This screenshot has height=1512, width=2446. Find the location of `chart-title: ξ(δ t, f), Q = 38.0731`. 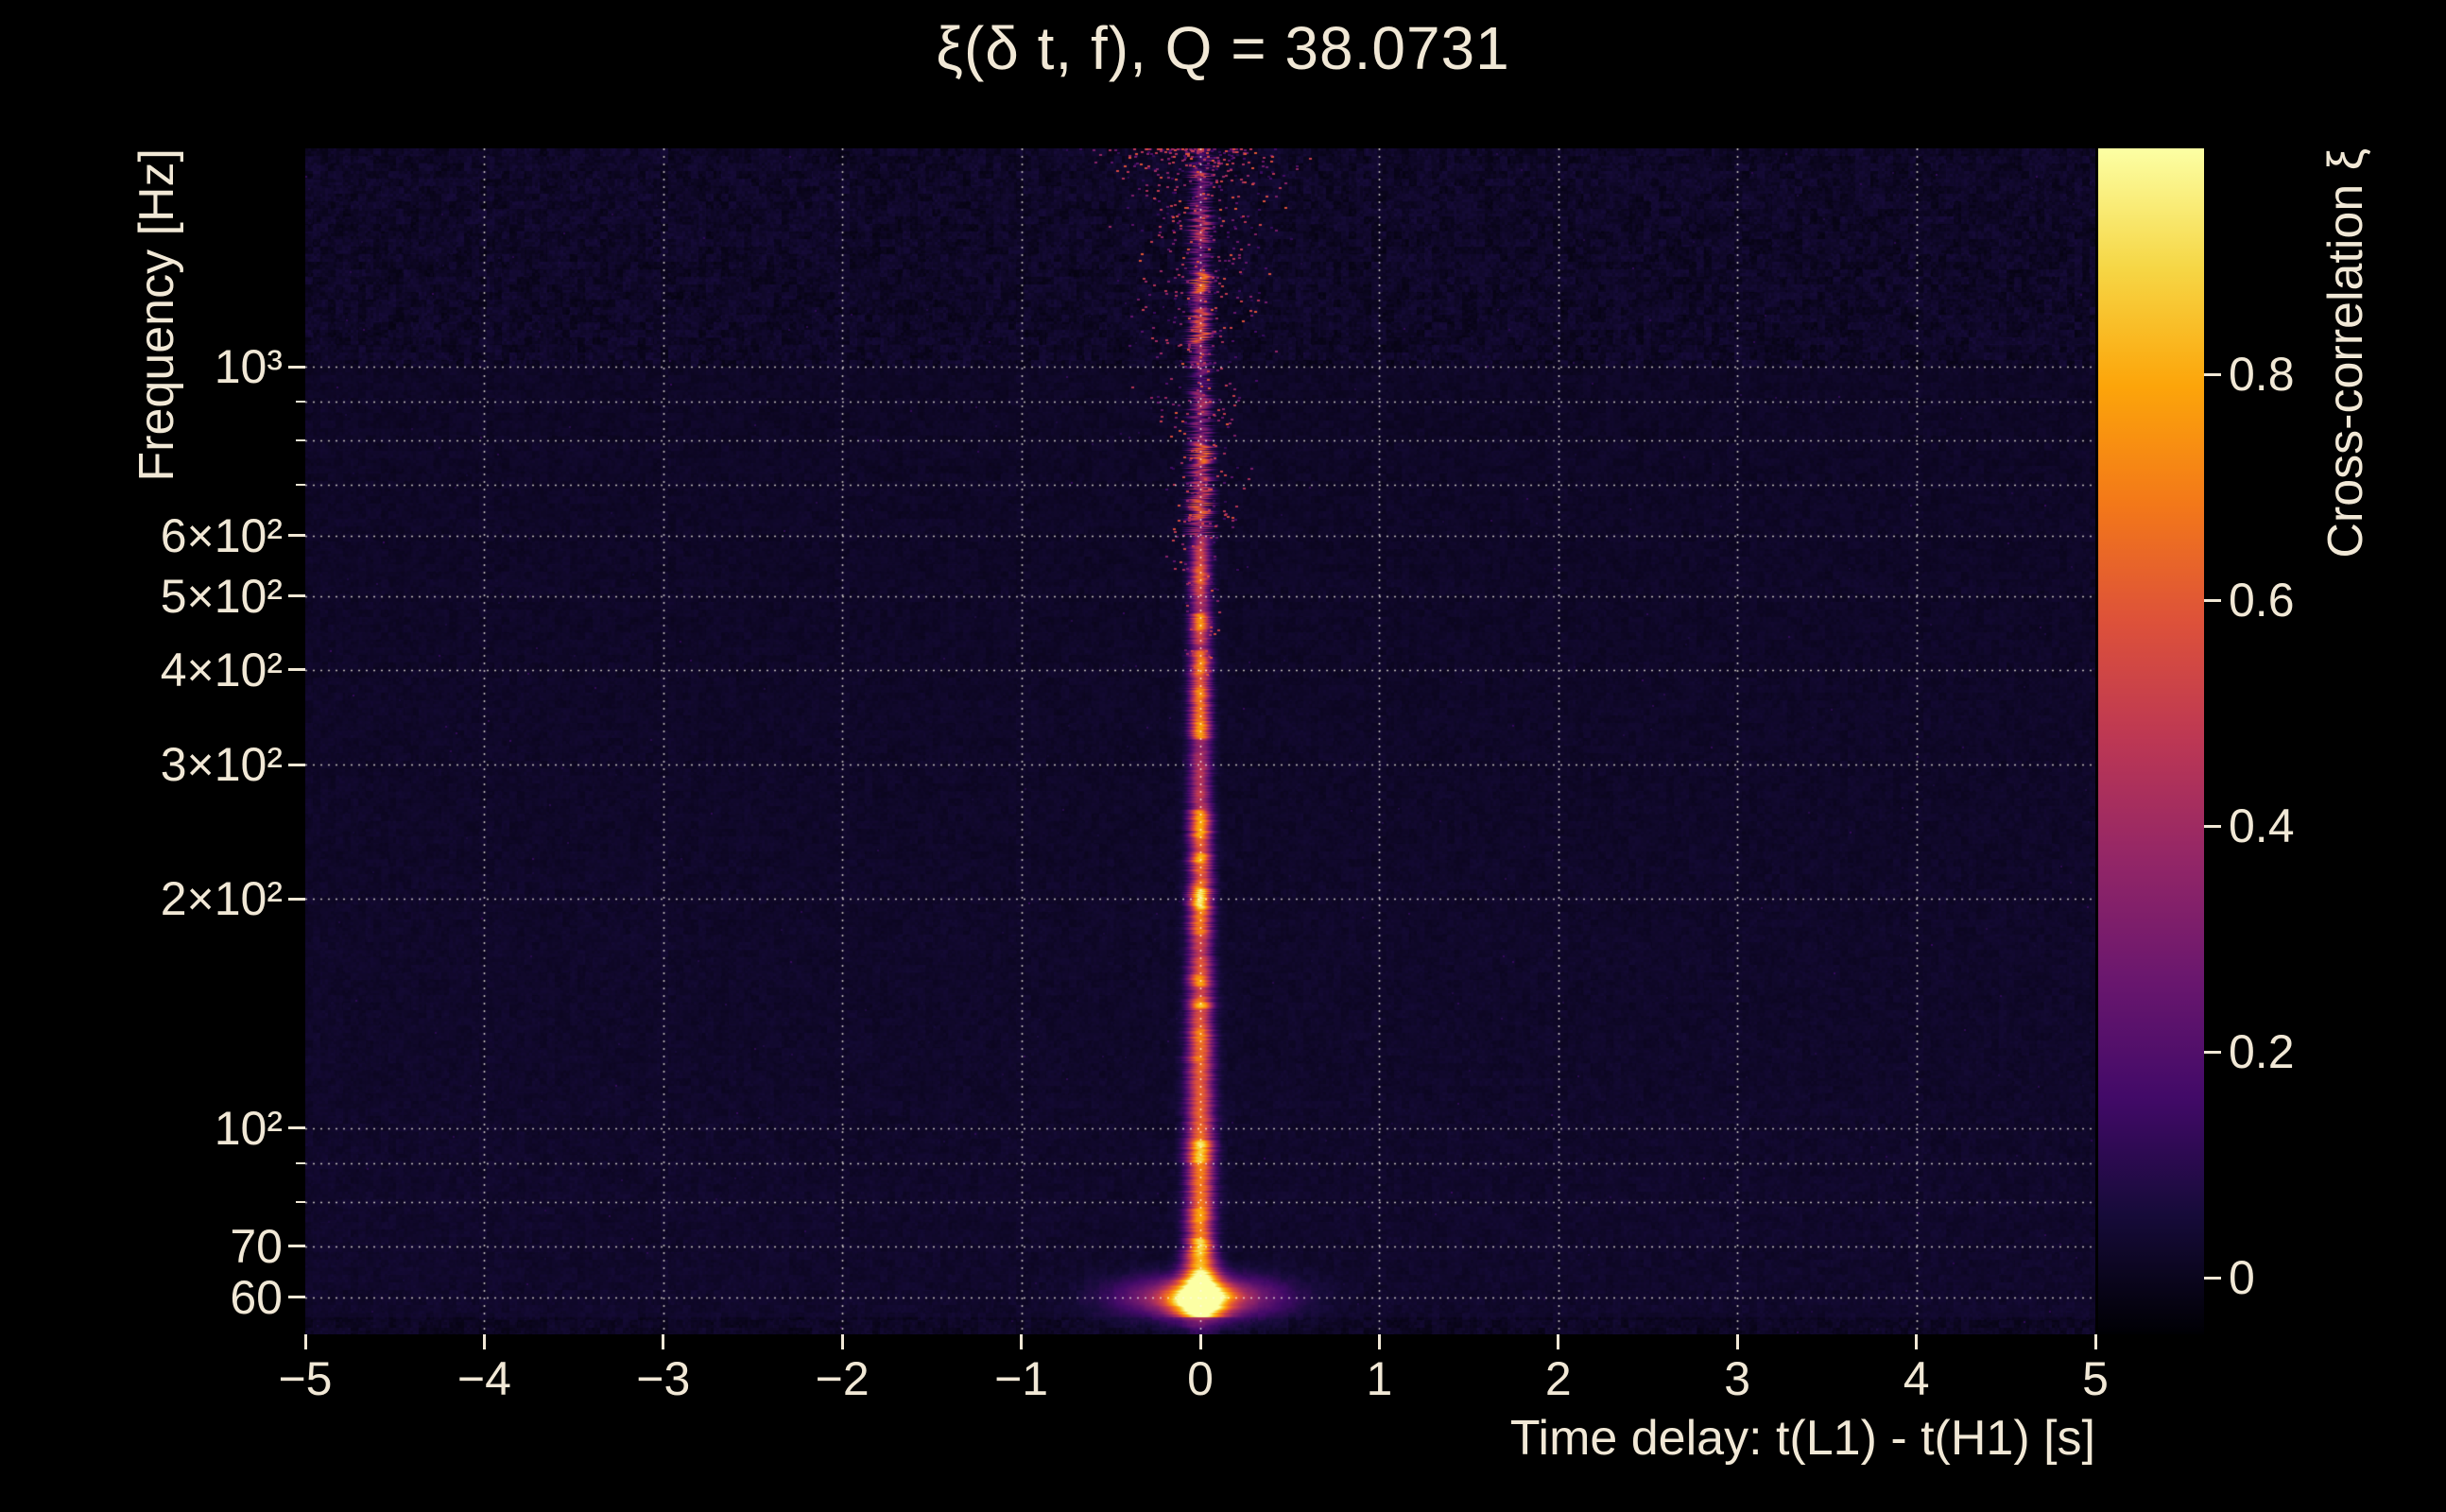

chart-title: ξ(δ t, f), Q = 38.0731 is located at coordinates (1223, 48).